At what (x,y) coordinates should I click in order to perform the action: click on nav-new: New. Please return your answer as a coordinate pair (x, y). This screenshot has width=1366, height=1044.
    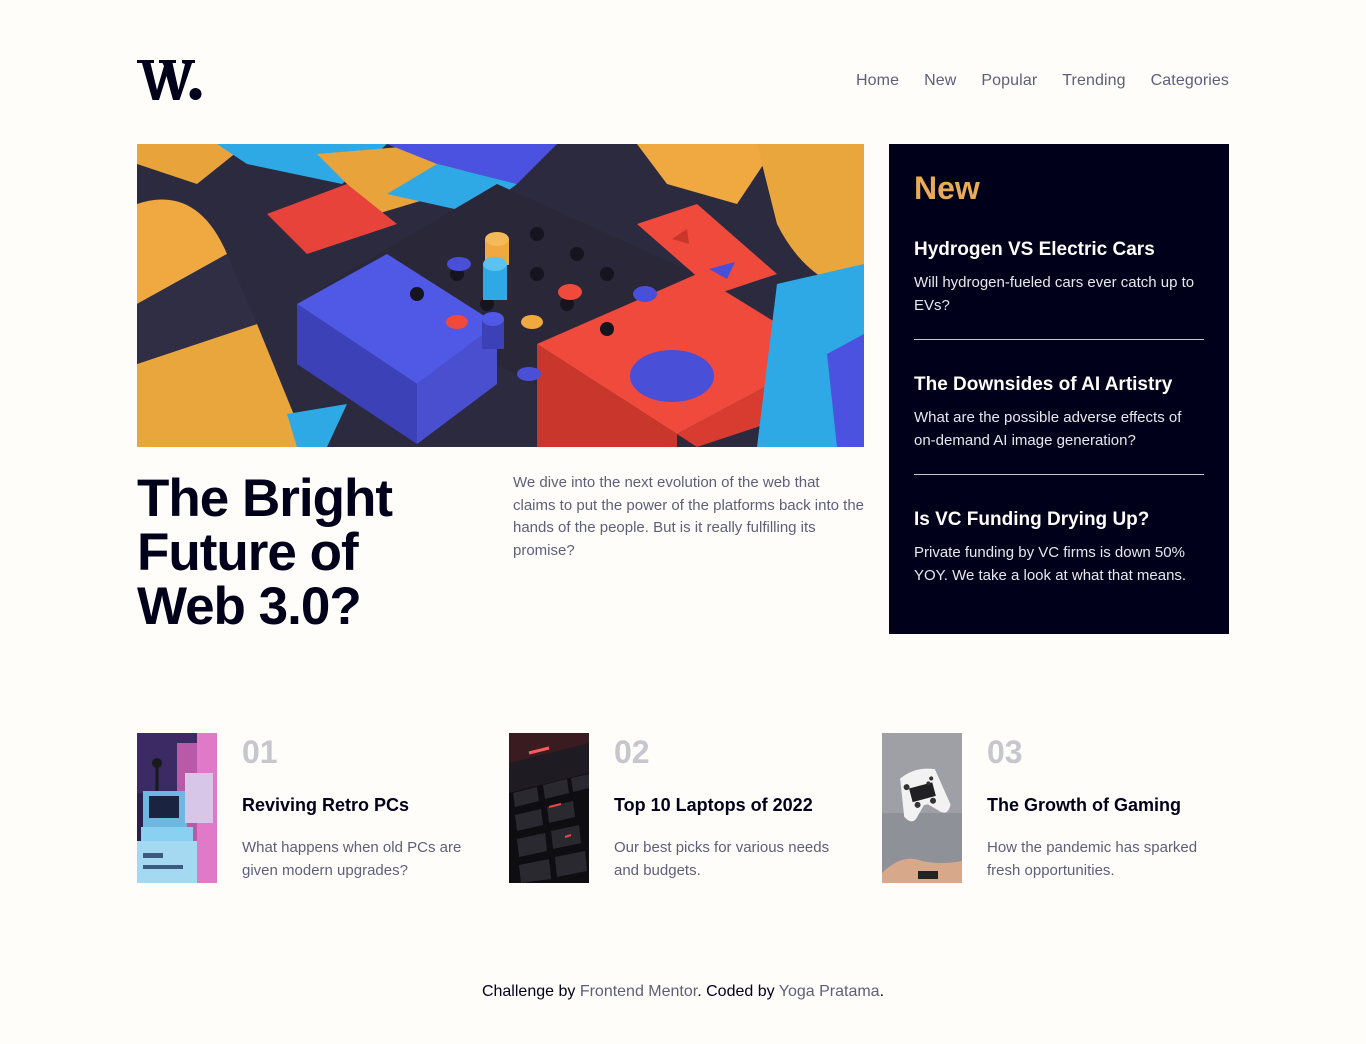
    Looking at the image, I should click on (940, 81).